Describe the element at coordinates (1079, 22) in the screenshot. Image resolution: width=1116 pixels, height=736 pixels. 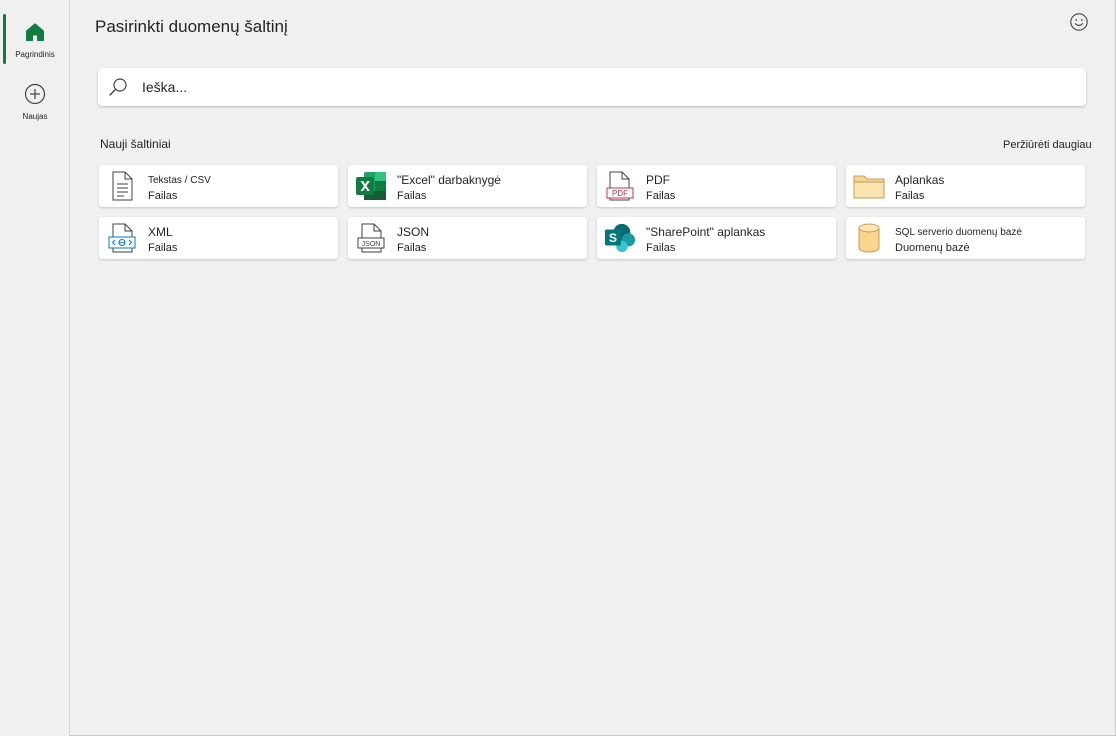
I see `smiley-feedback-icon` at that location.